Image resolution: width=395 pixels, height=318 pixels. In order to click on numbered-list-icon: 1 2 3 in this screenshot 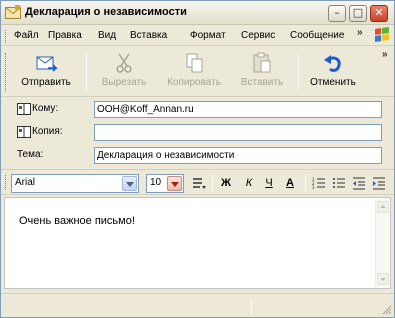, I will do `click(319, 183)`.